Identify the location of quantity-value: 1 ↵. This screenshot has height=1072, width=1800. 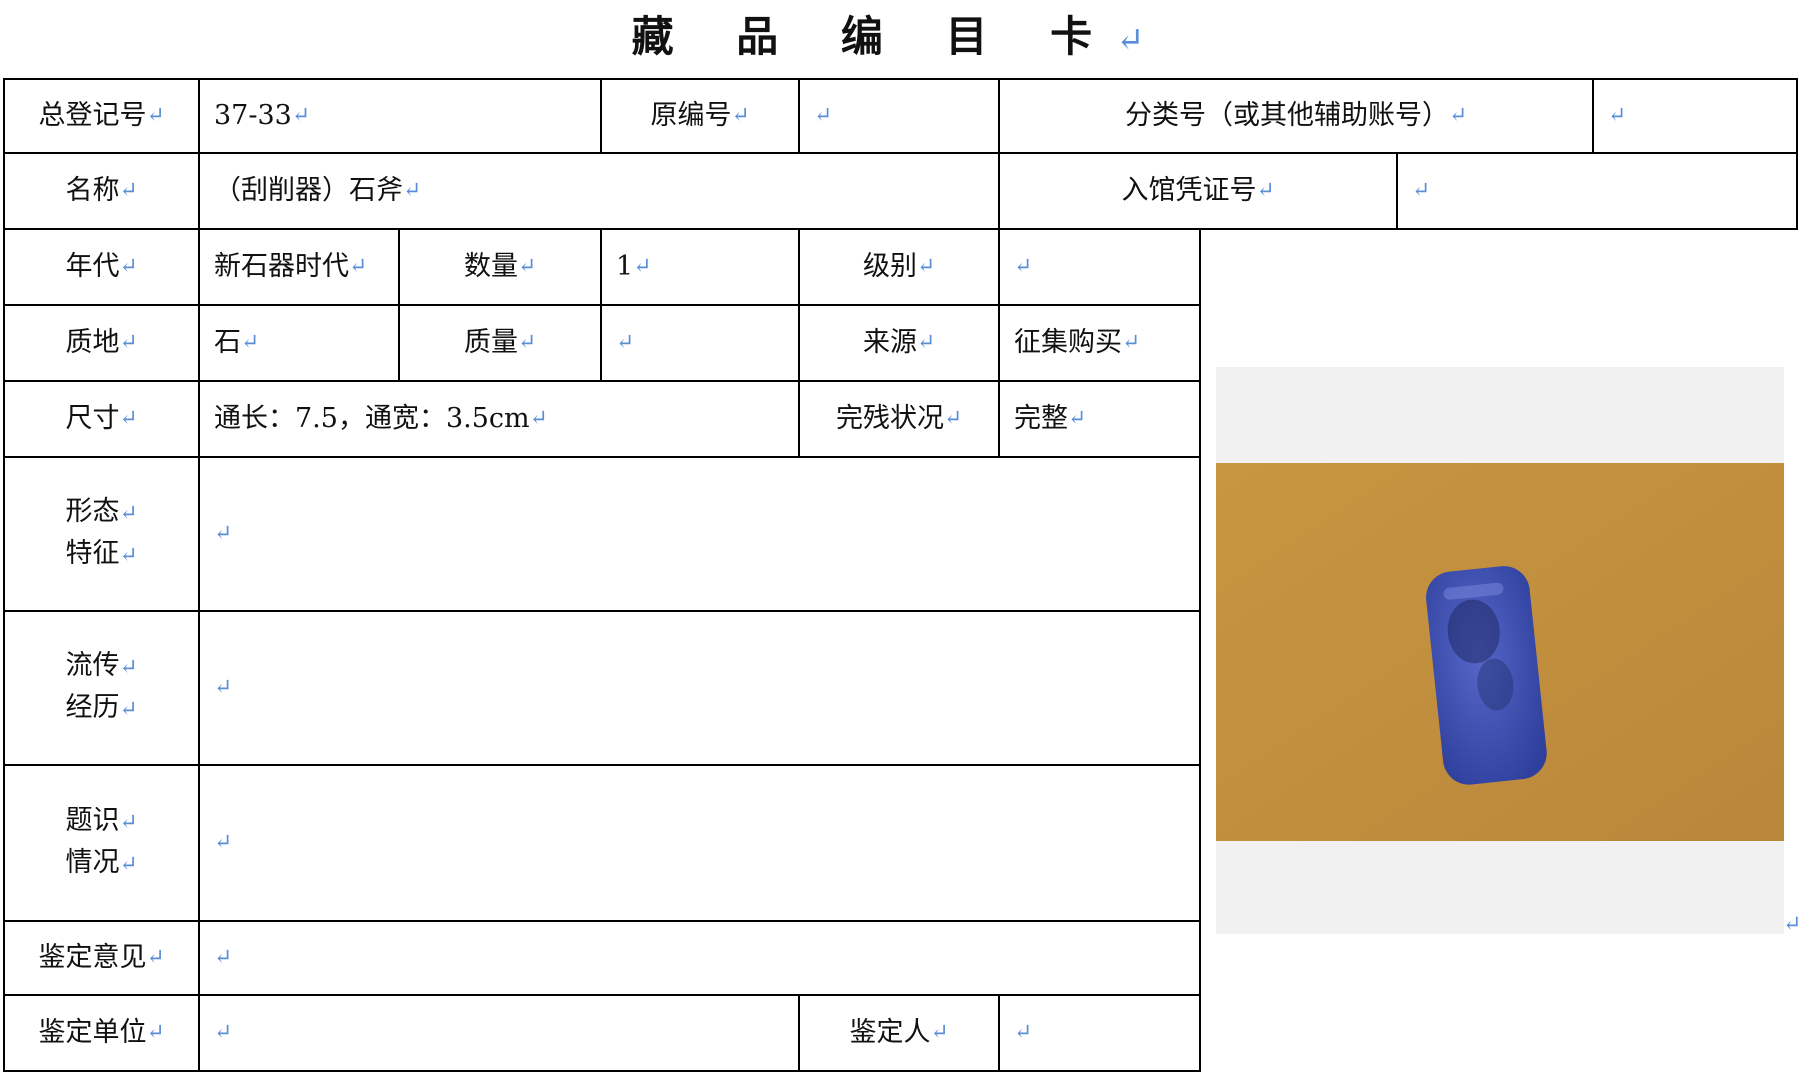
(700, 267).